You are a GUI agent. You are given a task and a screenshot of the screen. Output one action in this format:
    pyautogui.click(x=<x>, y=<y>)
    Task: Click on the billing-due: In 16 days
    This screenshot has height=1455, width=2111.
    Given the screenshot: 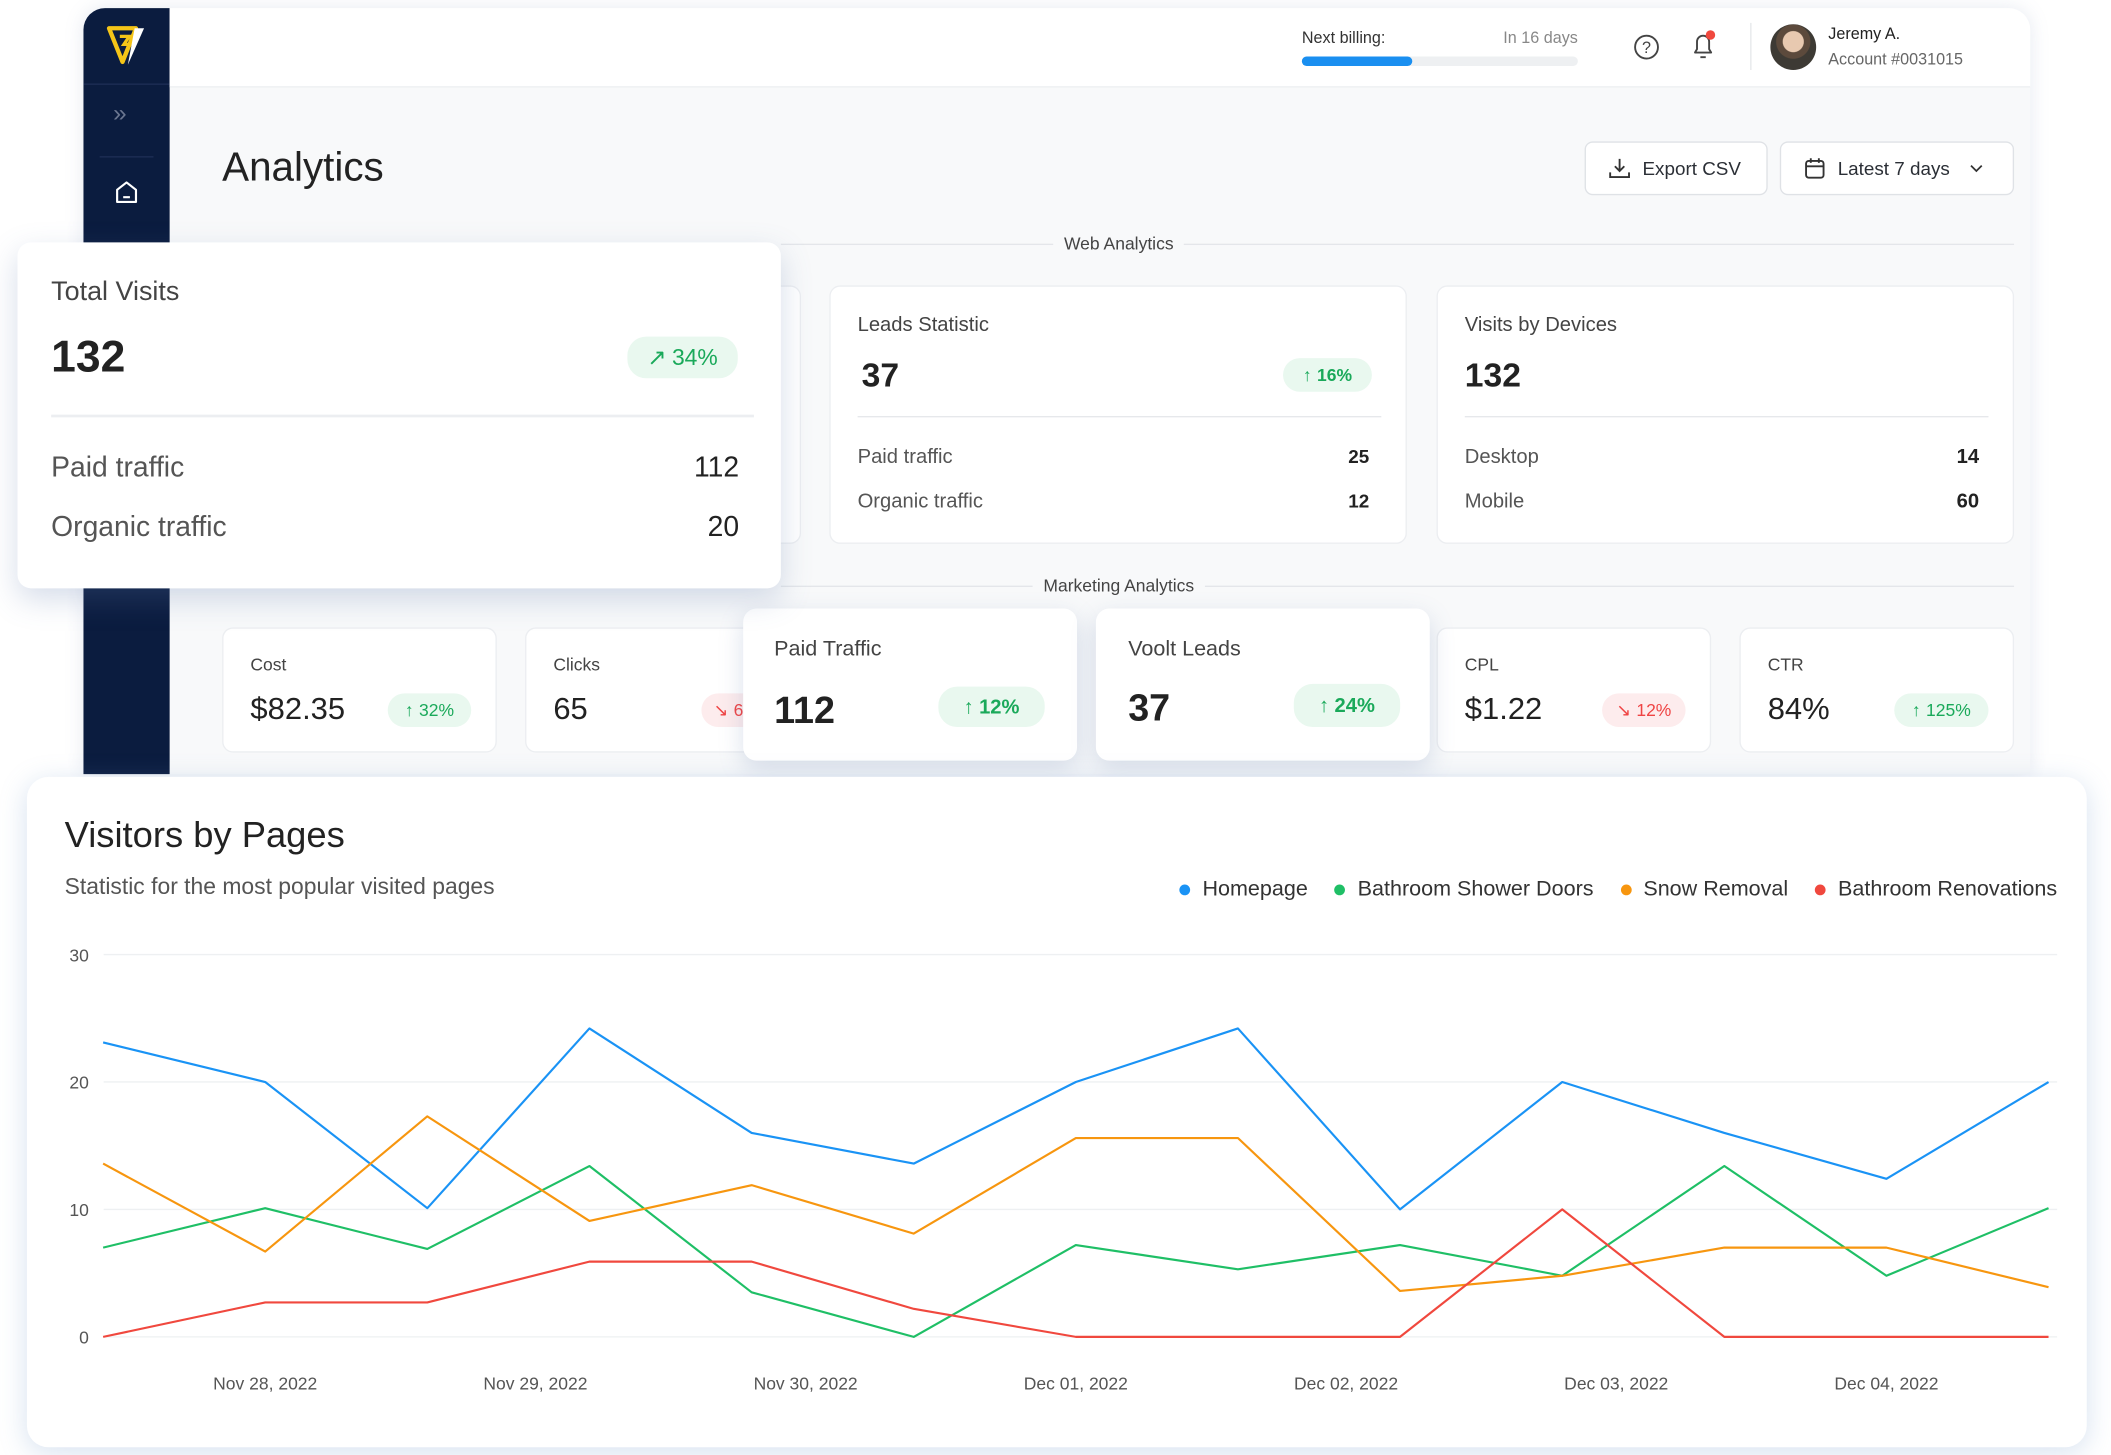 What is the action you would take?
    pyautogui.click(x=1540, y=38)
    